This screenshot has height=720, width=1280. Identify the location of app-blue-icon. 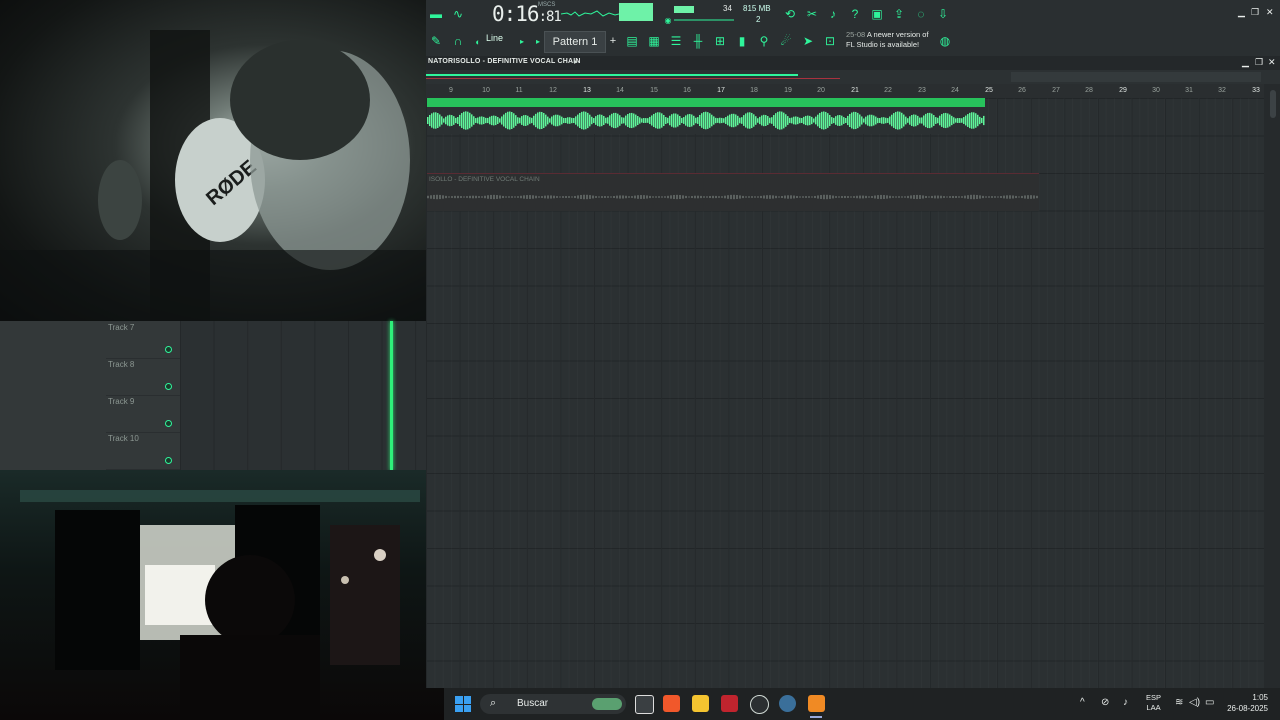
(787, 703).